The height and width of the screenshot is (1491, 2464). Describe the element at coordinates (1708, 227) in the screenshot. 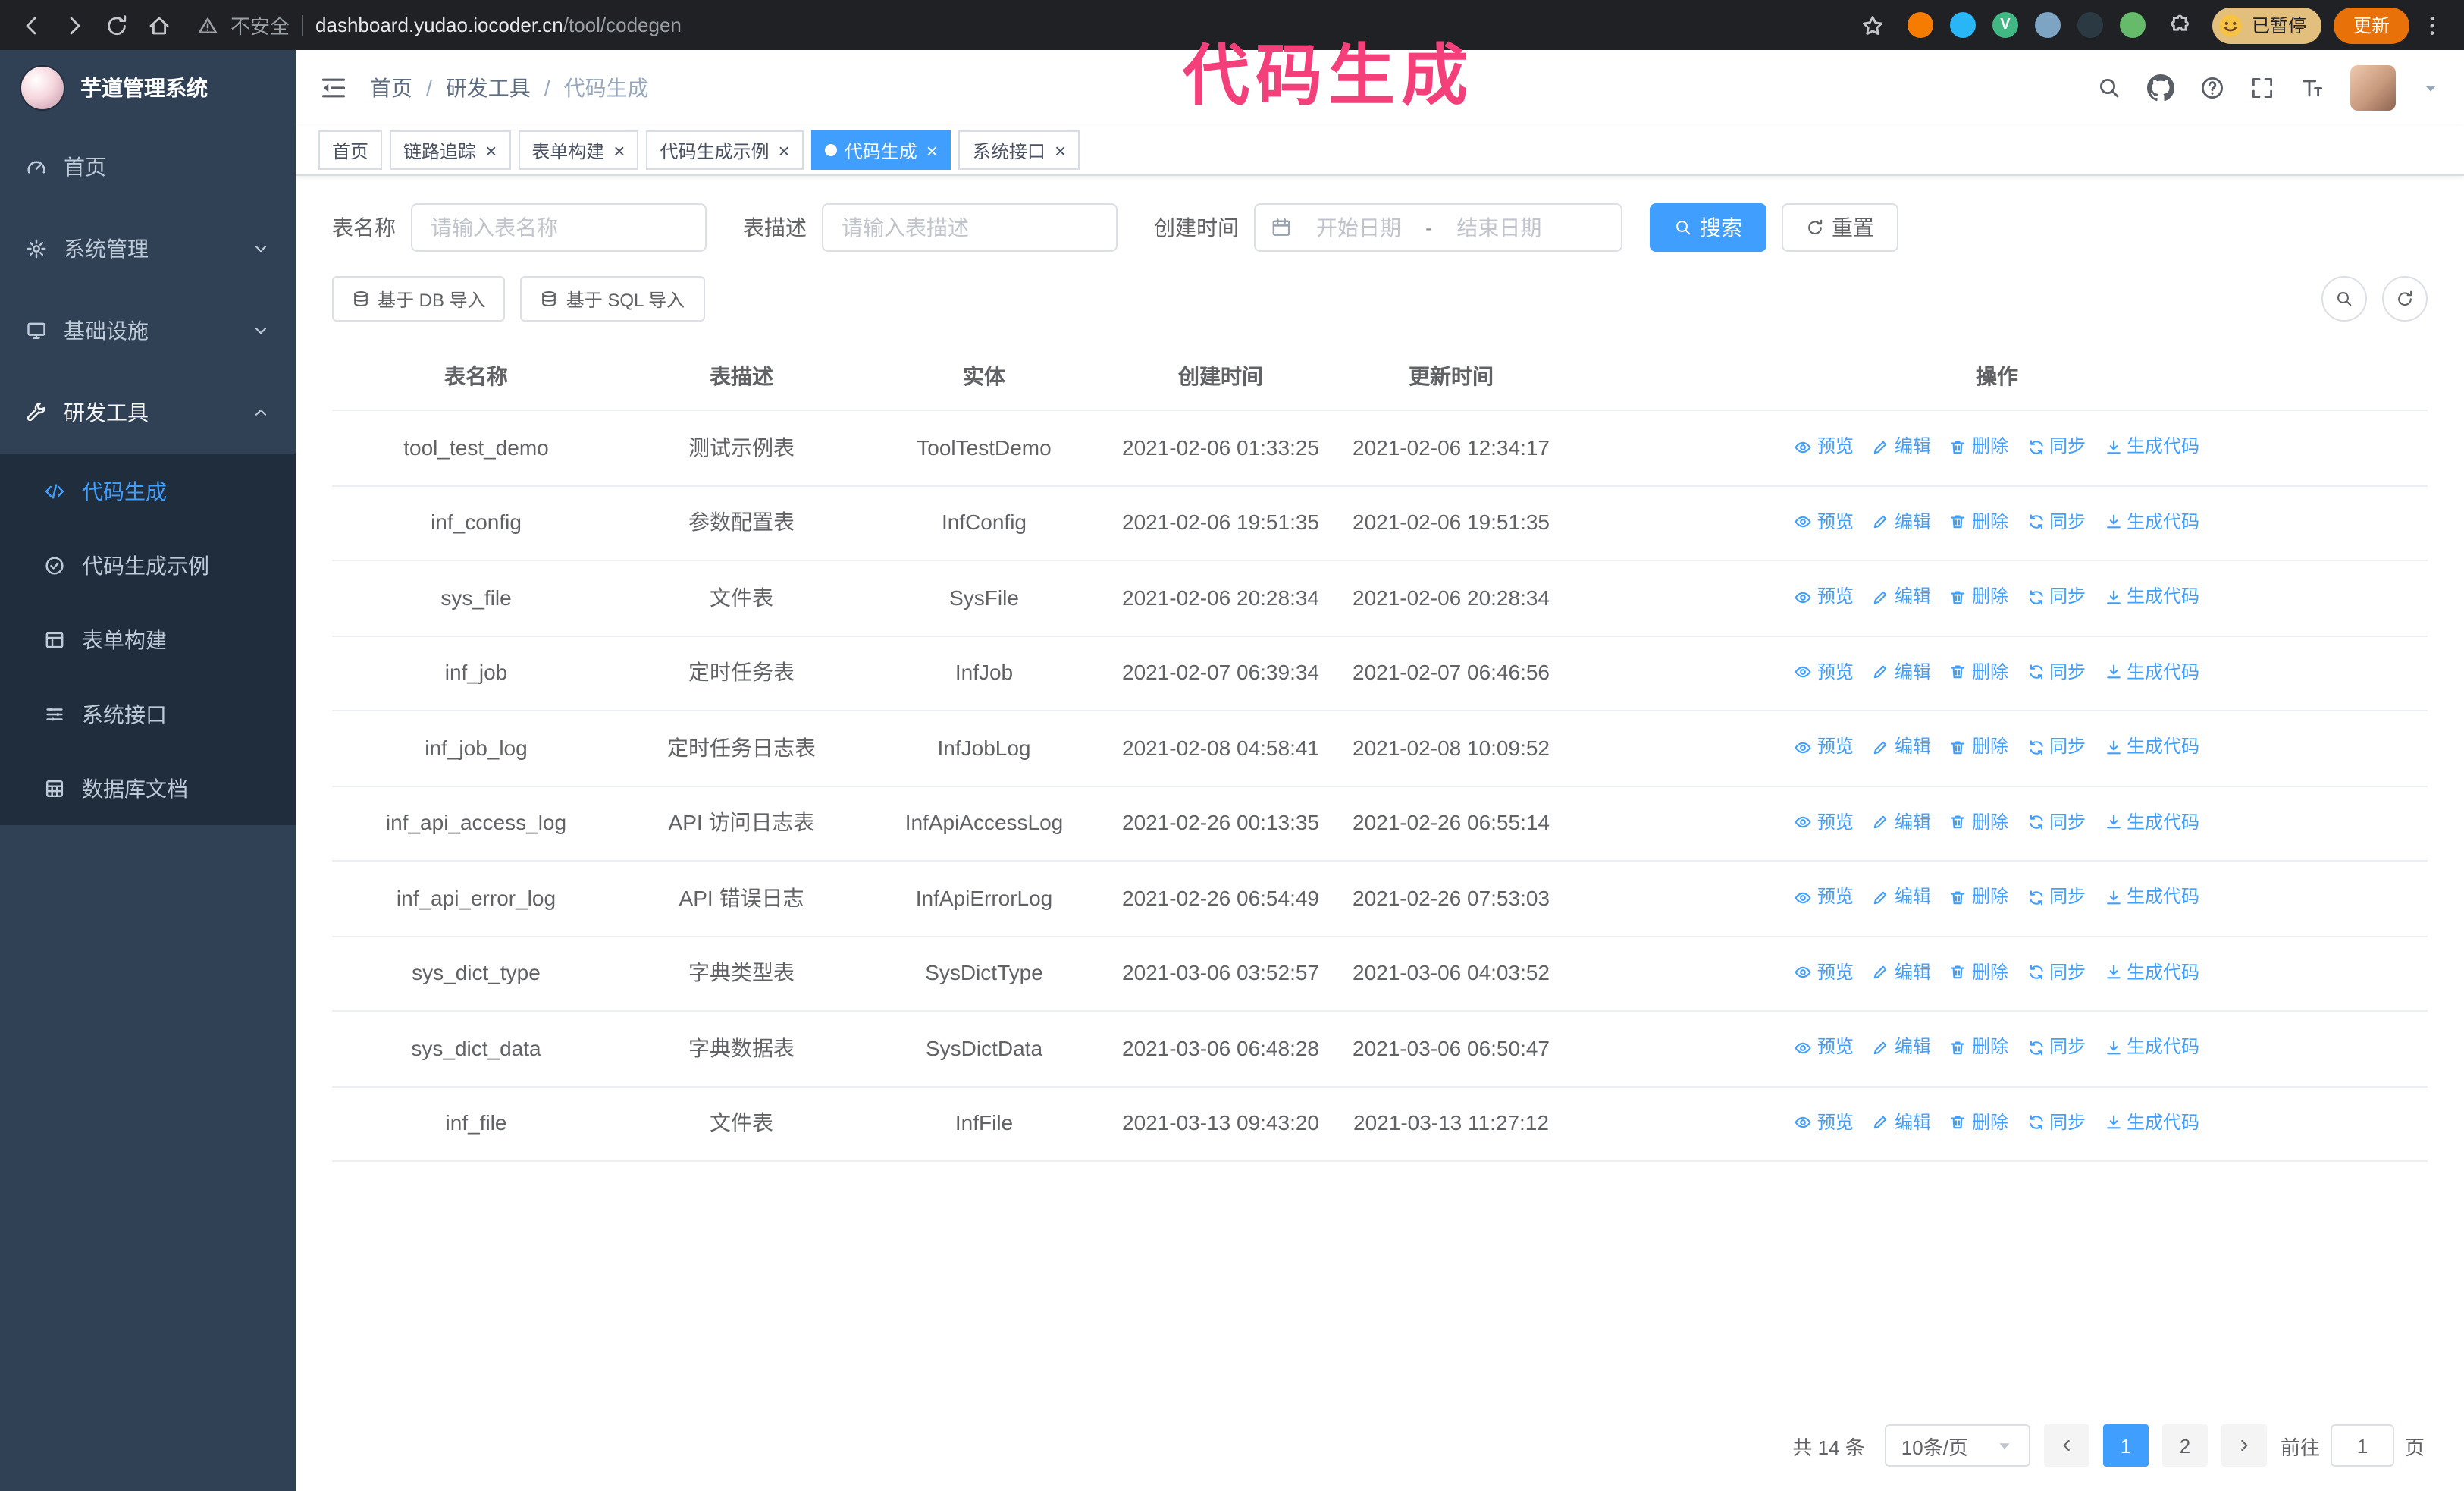

I see `search-button: 搜索` at that location.